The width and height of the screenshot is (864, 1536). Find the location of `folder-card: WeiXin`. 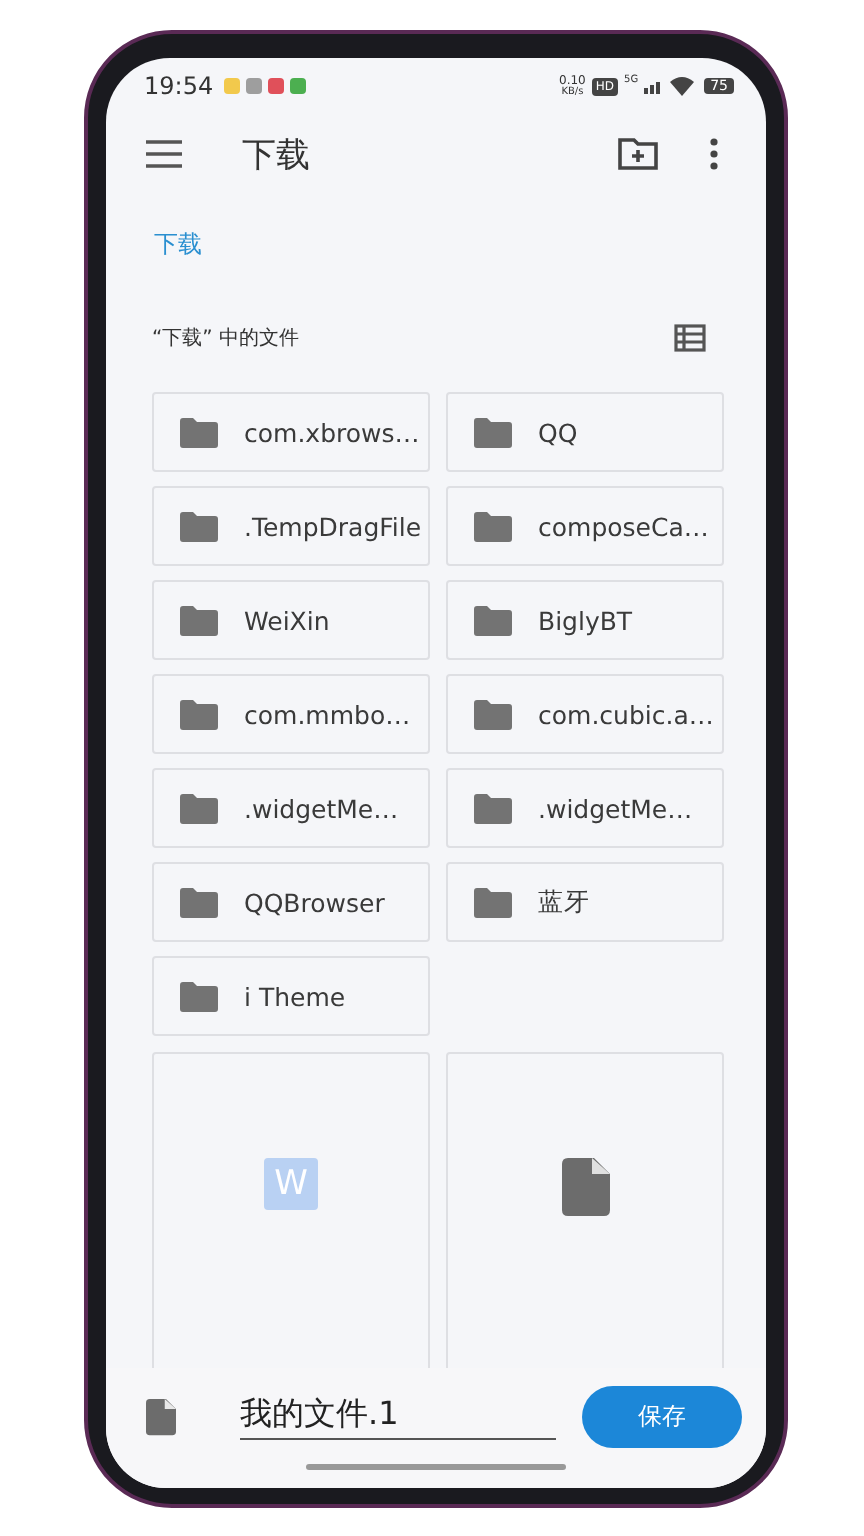

folder-card: WeiXin is located at coordinates (291, 620).